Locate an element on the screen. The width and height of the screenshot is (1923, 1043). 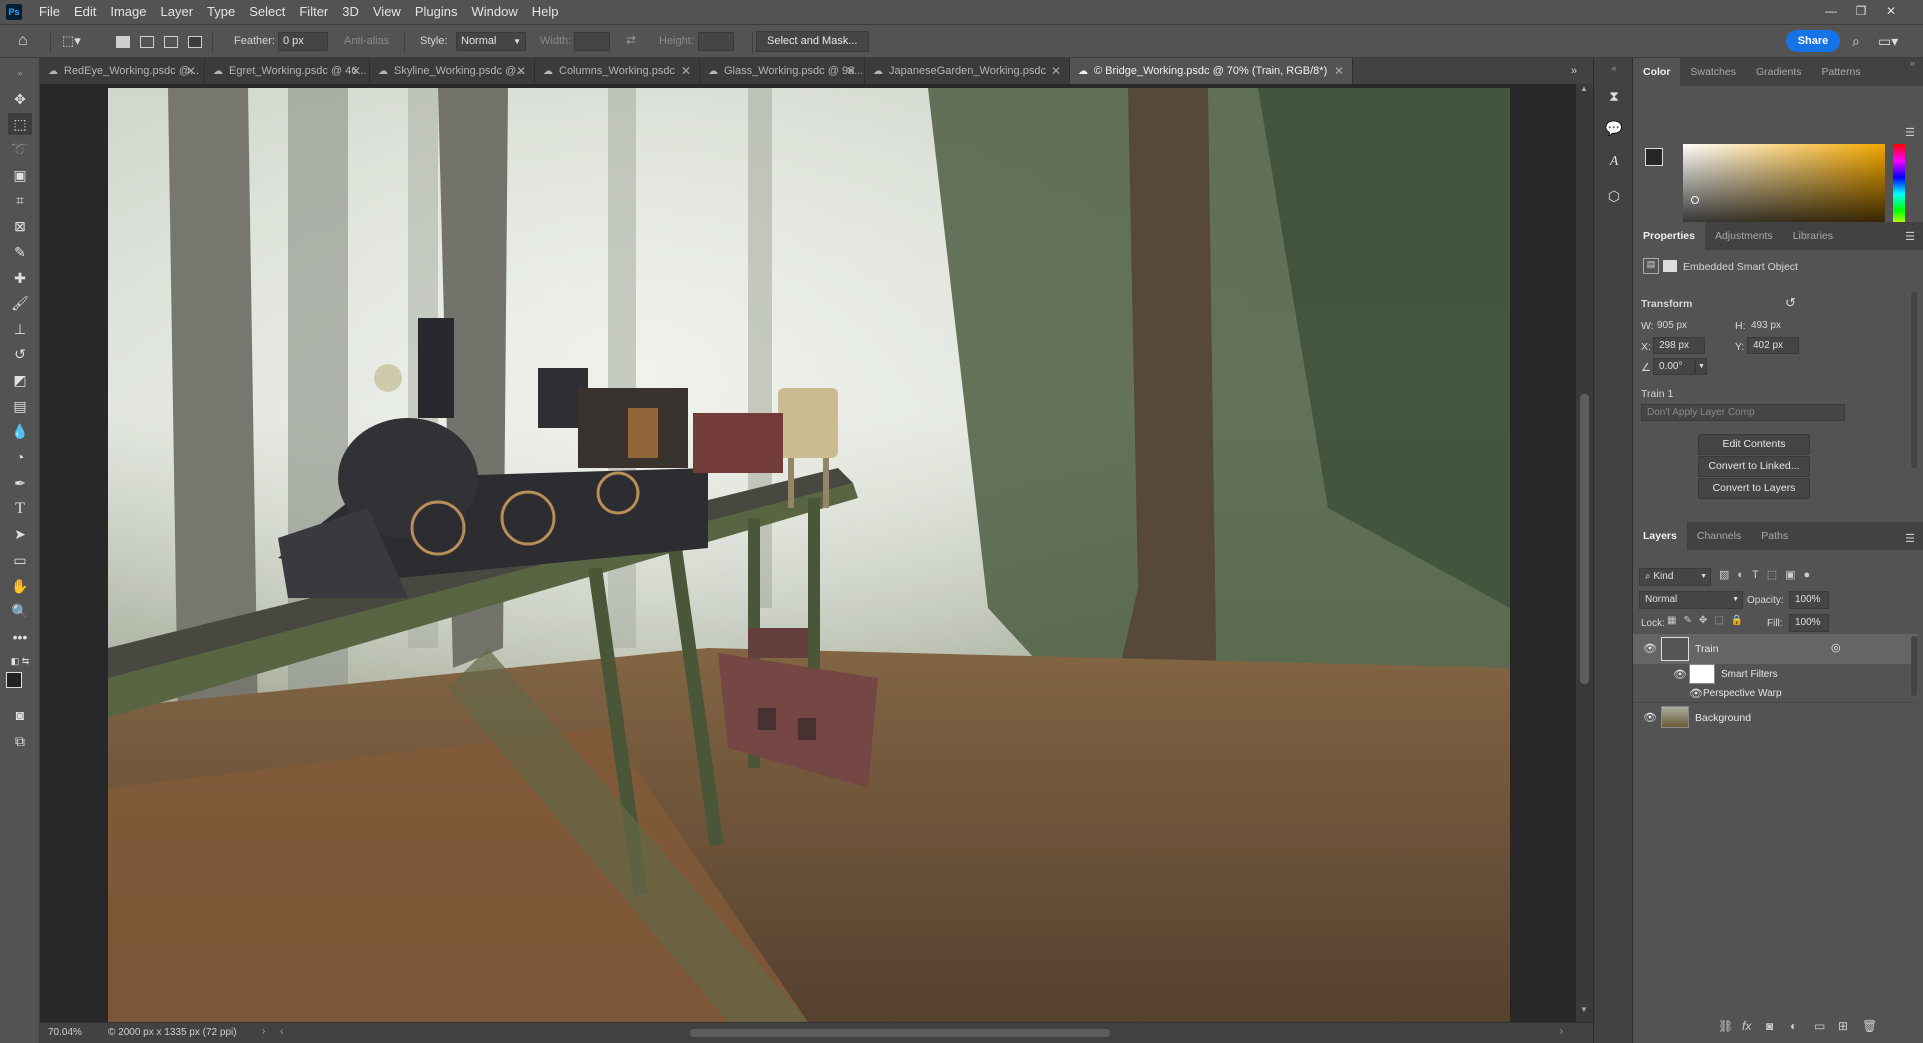
add-mask-icon: ◙ is located at coordinates (1769, 1026).